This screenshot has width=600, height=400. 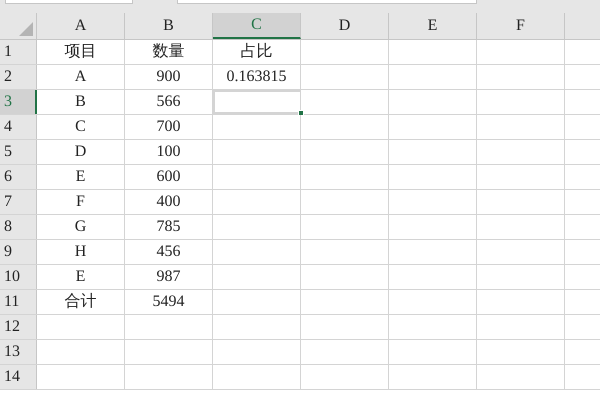 I want to click on row-header: 14, so click(x=18, y=377).